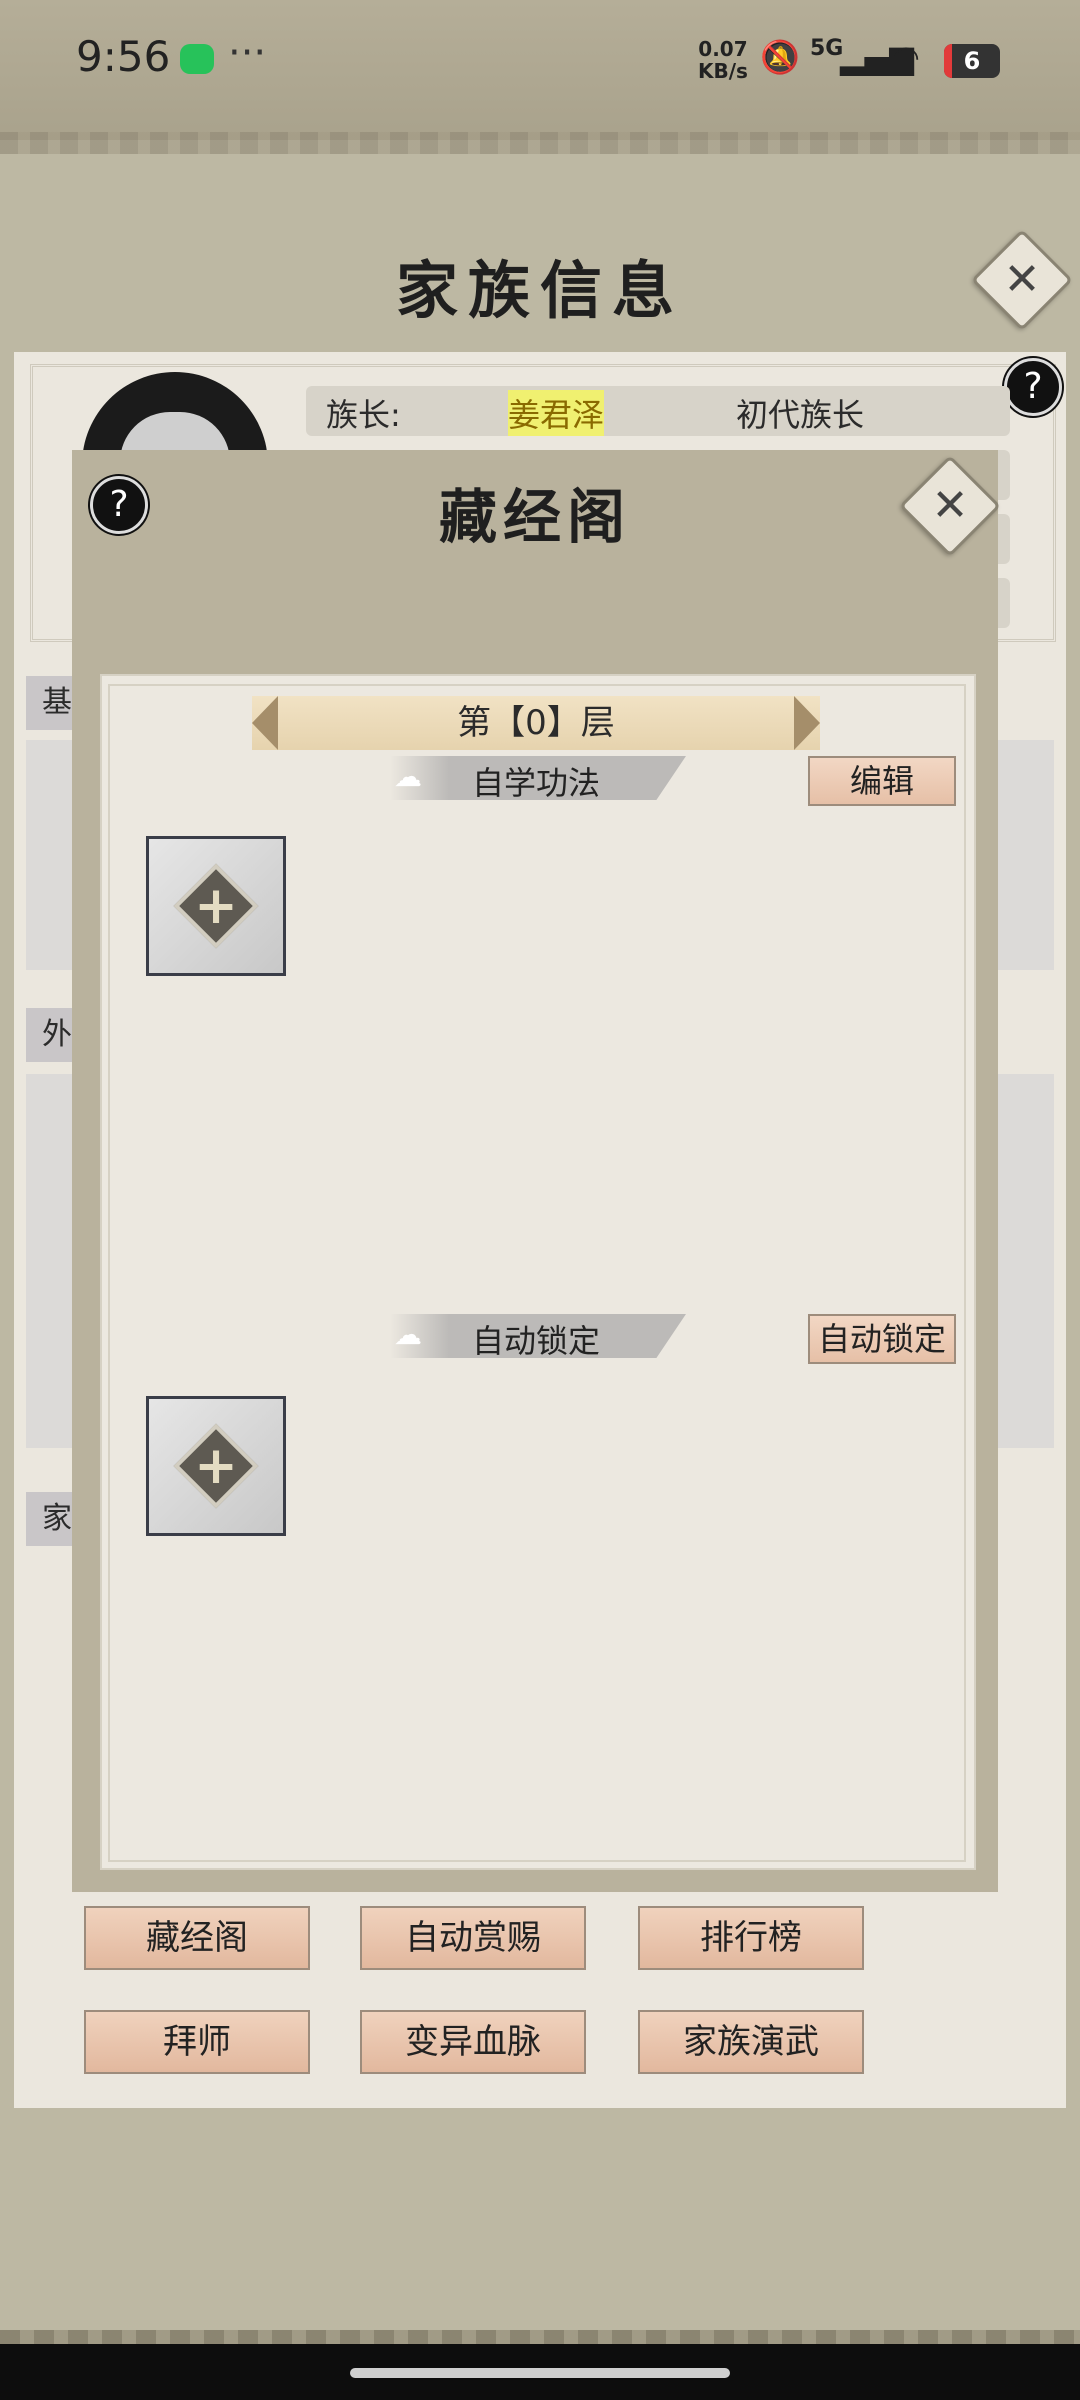 The image size is (1080, 2400). Describe the element at coordinates (534, 517) in the screenshot. I see `modal-title: 藏经阁` at that location.